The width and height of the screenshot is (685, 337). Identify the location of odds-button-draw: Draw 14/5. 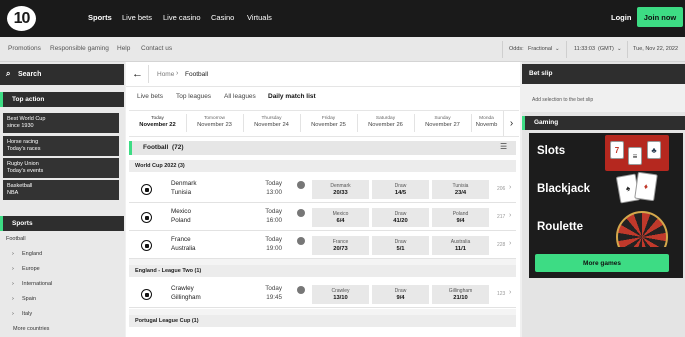
(400, 189).